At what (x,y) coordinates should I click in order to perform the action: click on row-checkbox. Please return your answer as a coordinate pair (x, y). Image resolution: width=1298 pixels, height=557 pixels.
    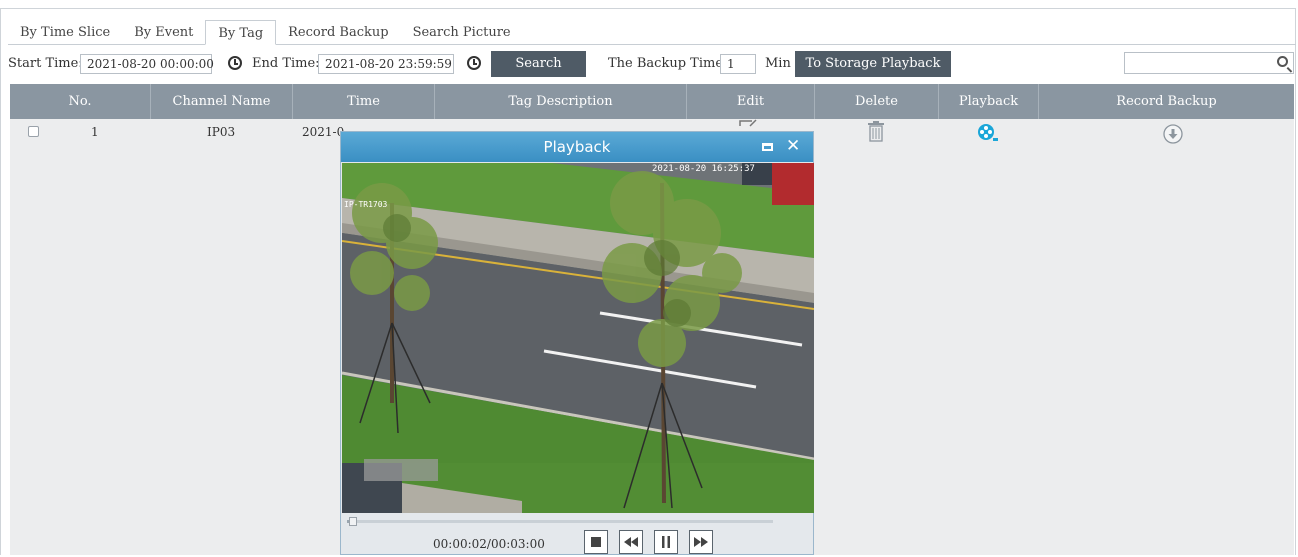
    Looking at the image, I should click on (33, 131).